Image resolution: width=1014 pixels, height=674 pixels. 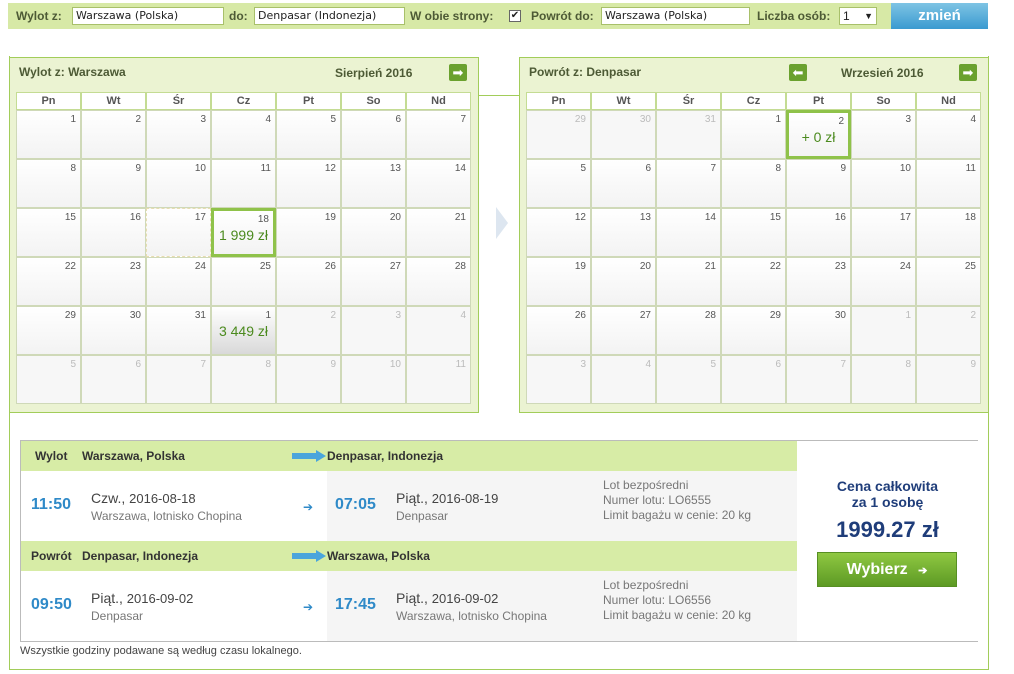 What do you see at coordinates (794, 16) in the screenshot?
I see `persons-label: Liczba osób:` at bounding box center [794, 16].